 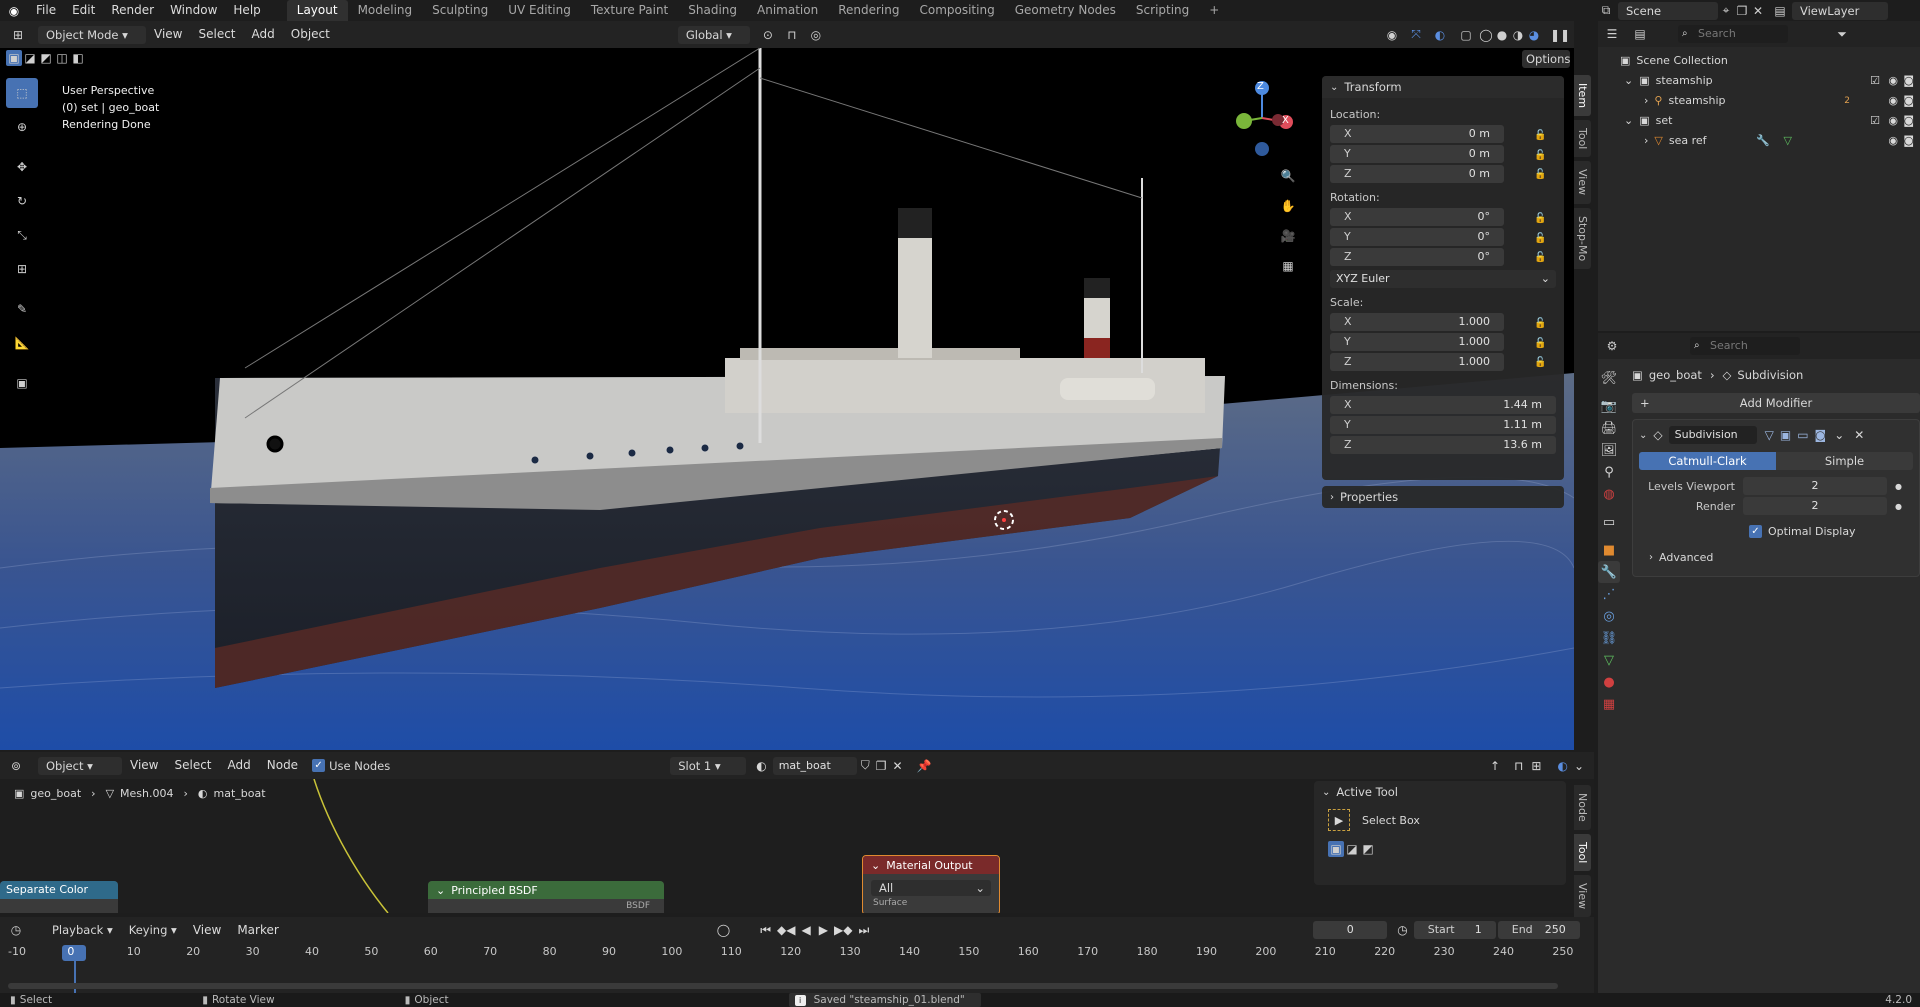 What do you see at coordinates (765, 930) in the screenshot?
I see `jump-start-icon: ⏮` at bounding box center [765, 930].